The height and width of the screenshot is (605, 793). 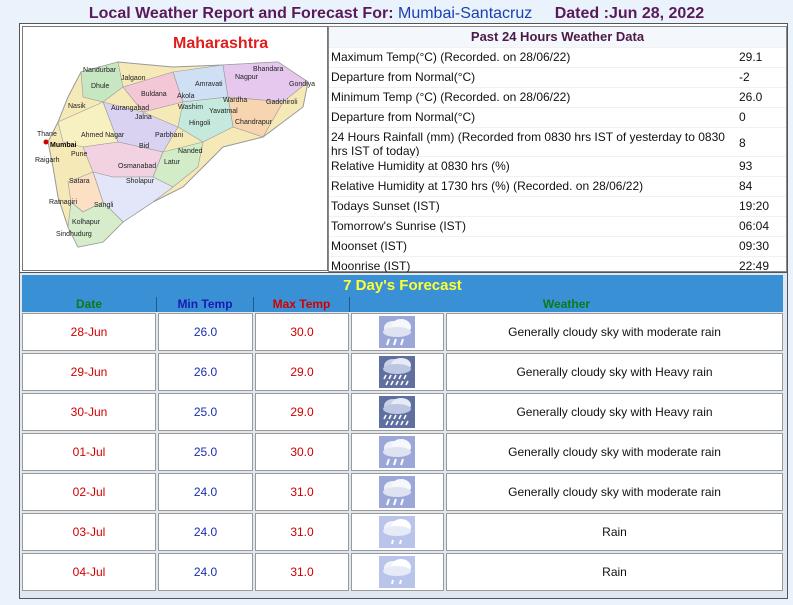 What do you see at coordinates (369, 246) in the screenshot?
I see `row-label: Moonset (IST)` at bounding box center [369, 246].